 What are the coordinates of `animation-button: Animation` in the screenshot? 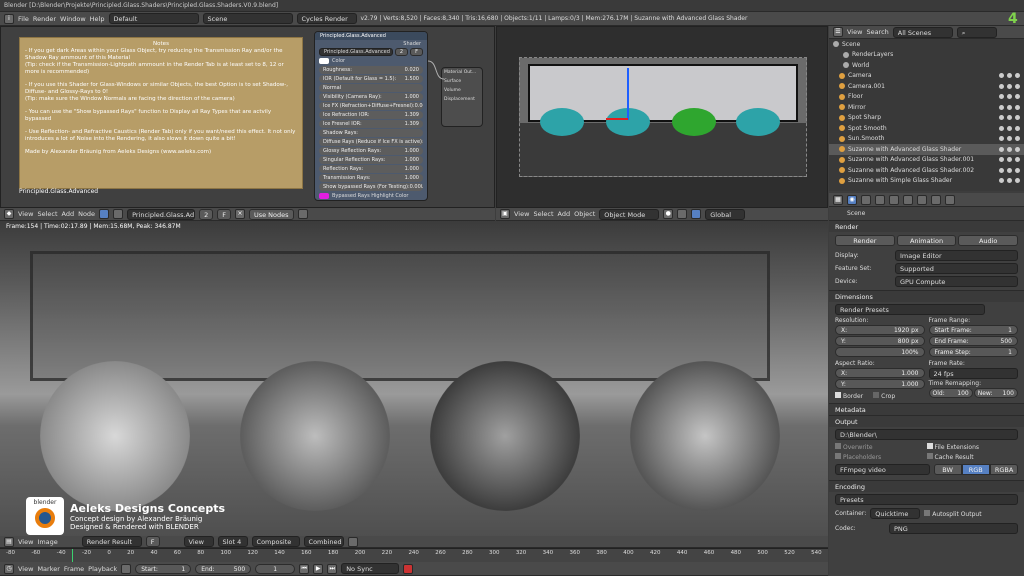 It's located at (926, 240).